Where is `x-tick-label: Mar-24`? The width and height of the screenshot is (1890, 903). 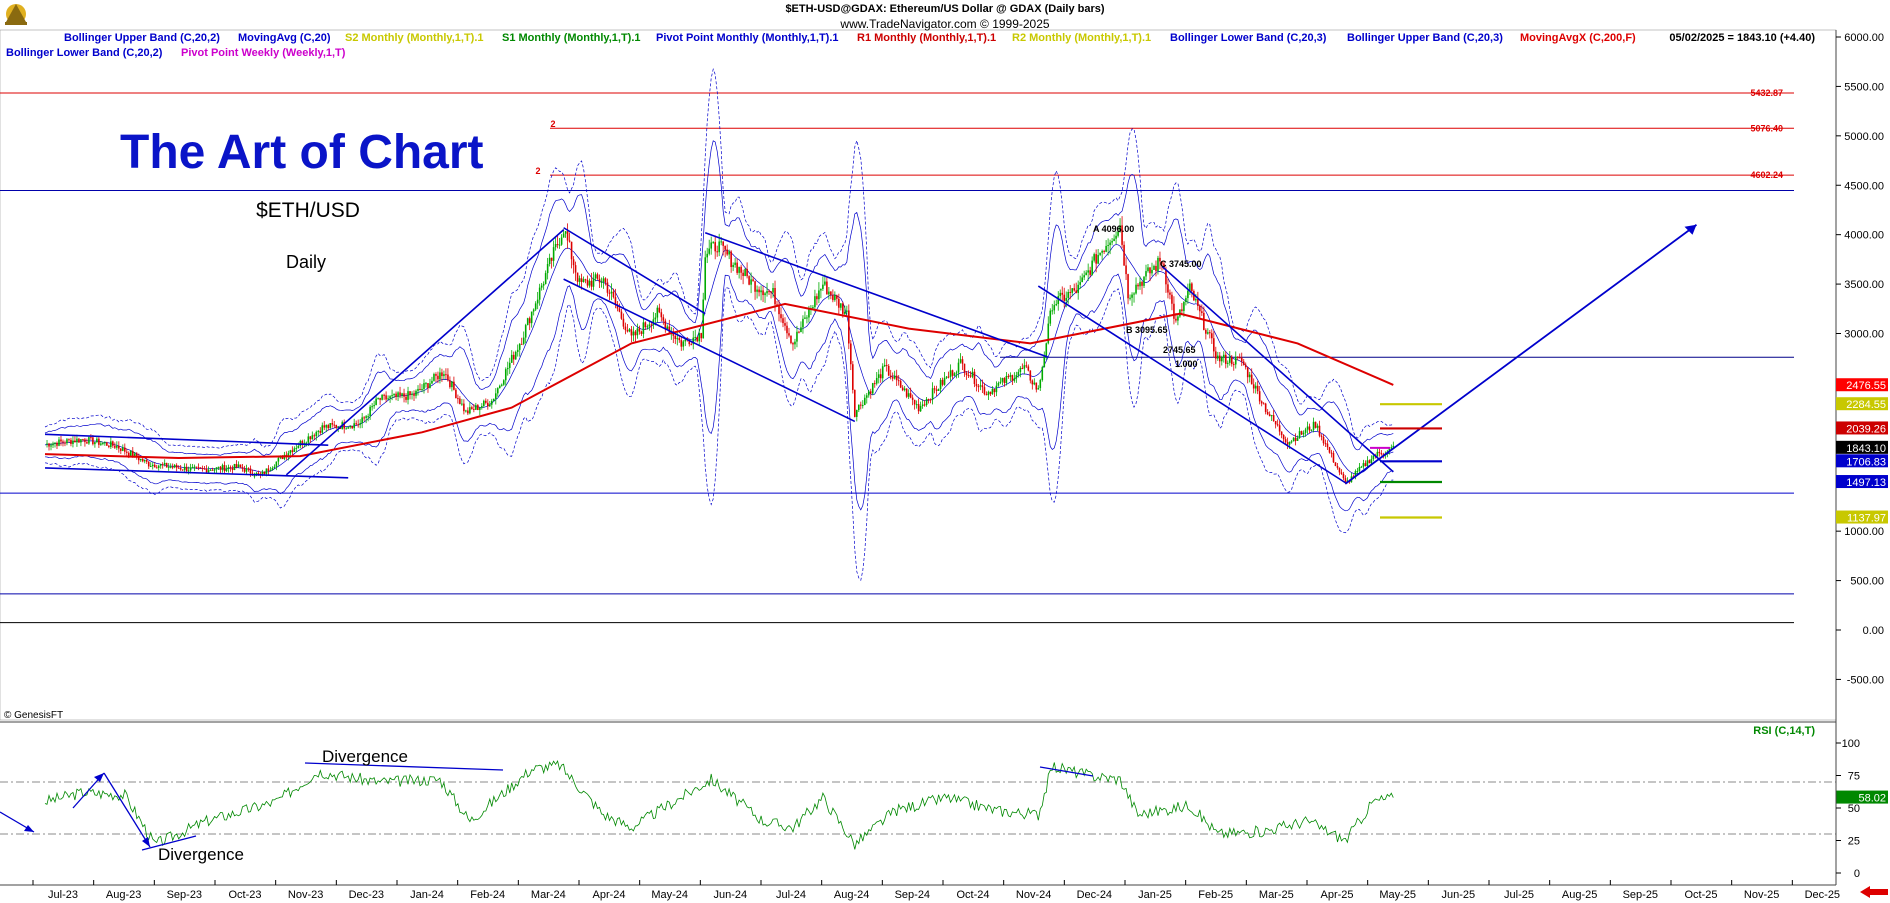
x-tick-label: Mar-24 is located at coordinates (548, 895).